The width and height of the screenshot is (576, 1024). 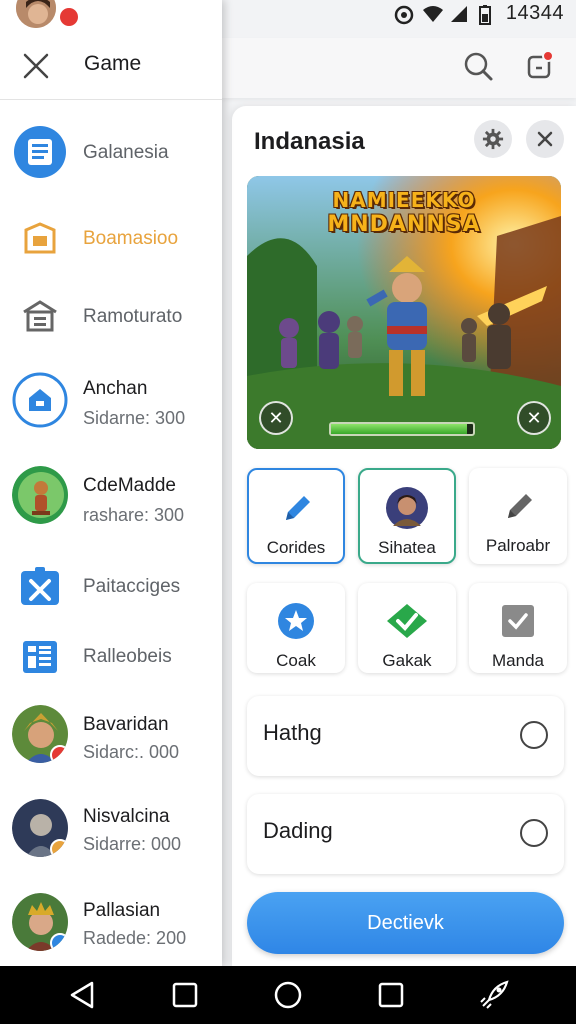 I want to click on drawer-item-subtitle: Sidarne: 300, so click(x=134, y=418).